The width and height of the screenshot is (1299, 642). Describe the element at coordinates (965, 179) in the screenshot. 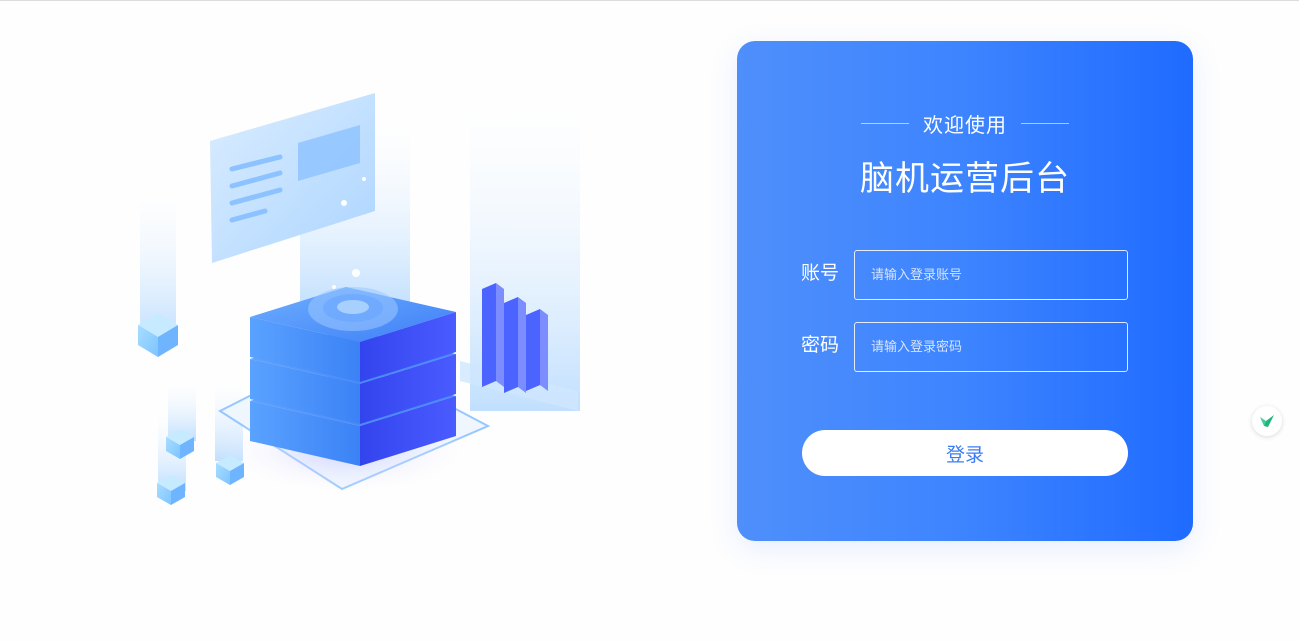

I see `system-title: 脑机运营后台` at that location.